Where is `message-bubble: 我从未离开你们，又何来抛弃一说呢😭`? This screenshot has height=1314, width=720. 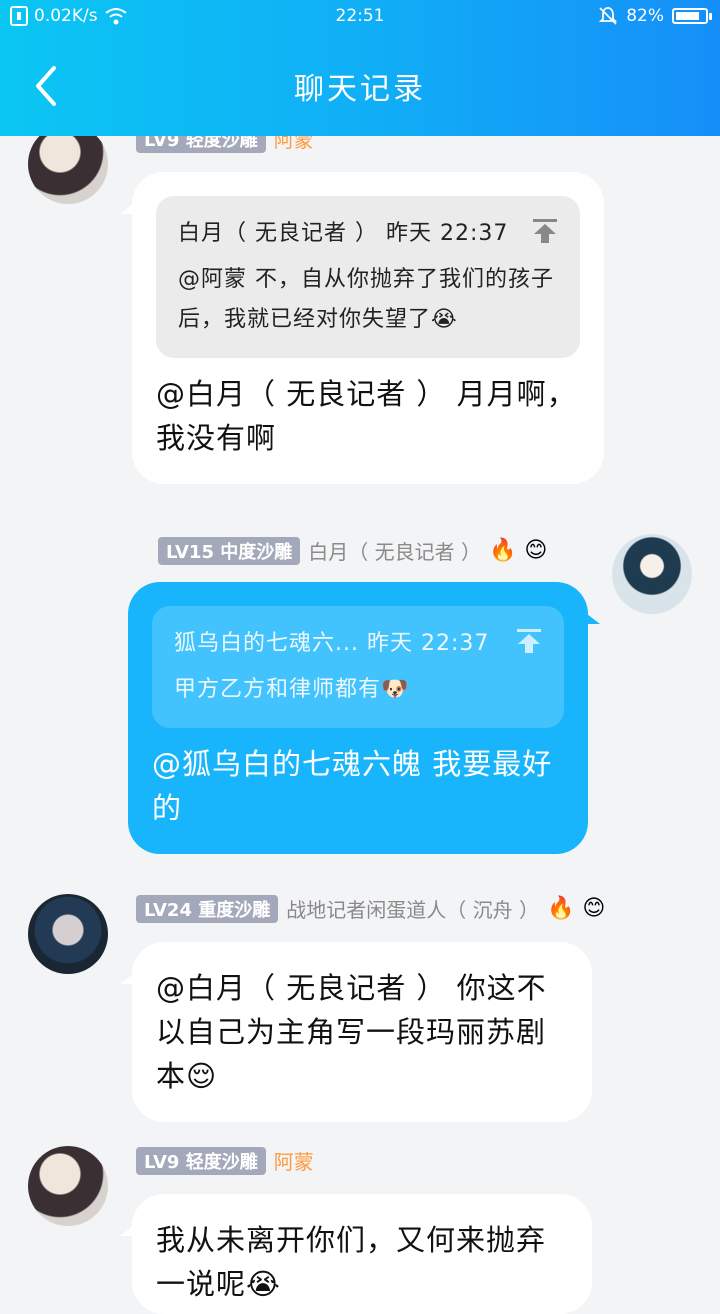 message-bubble: 我从未离开你们，又何来抛弃一说呢😭 is located at coordinates (362, 1254).